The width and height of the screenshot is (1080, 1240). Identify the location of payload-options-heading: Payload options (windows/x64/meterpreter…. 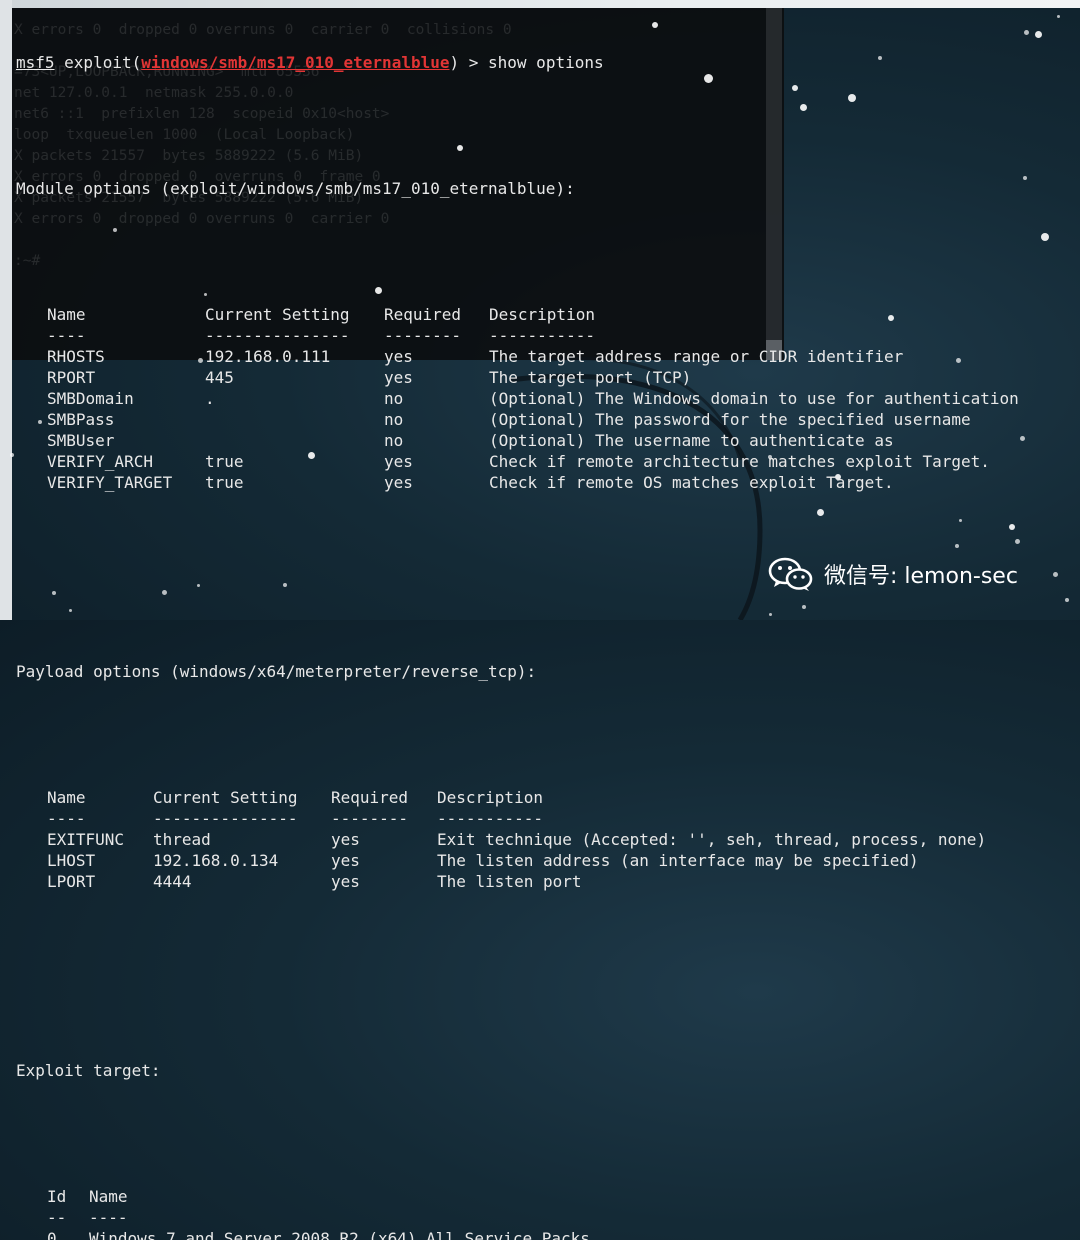
(276, 671).